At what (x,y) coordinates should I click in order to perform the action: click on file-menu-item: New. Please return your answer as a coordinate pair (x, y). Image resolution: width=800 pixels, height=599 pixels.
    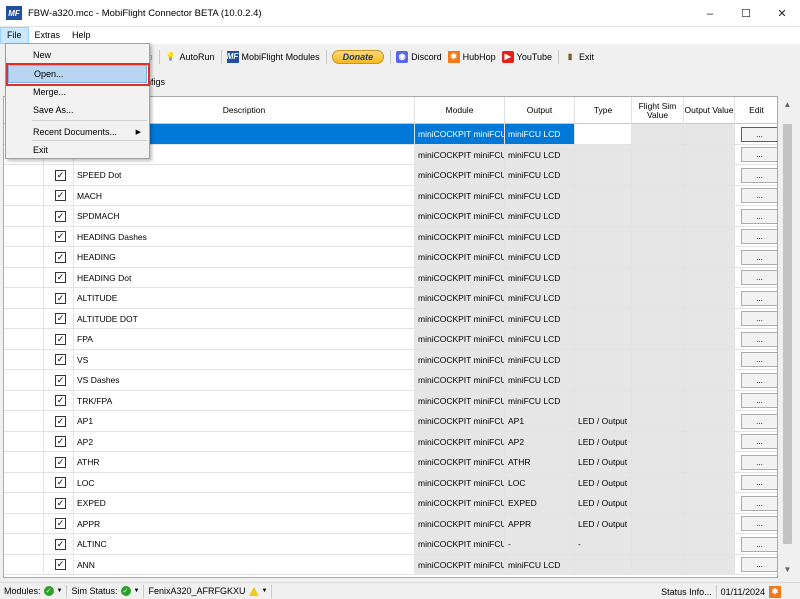
    Looking at the image, I should click on (77, 55).